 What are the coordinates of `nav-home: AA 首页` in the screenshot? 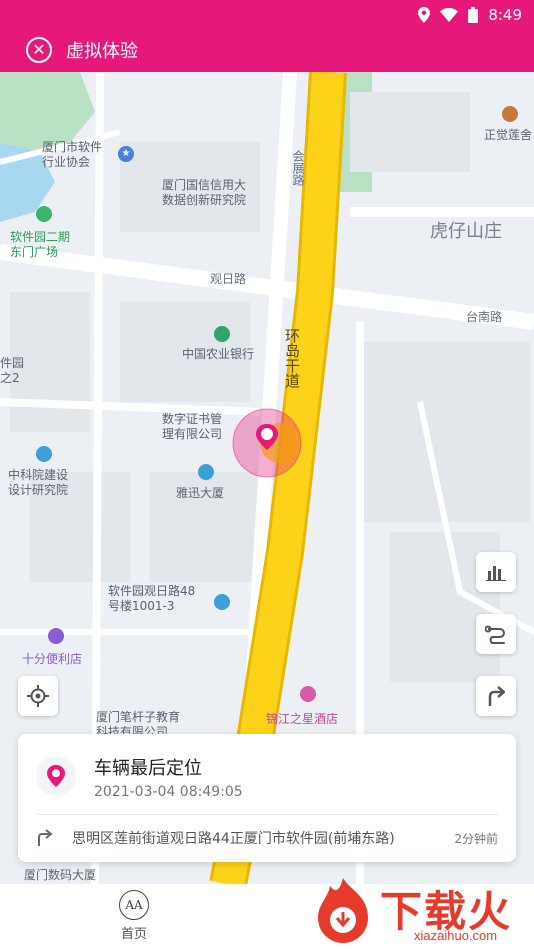 It's located at (134, 918).